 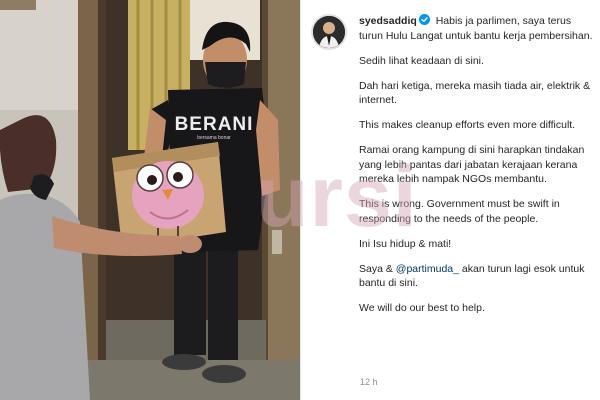 I want to click on username-link: syedsaddiq, so click(x=388, y=21).